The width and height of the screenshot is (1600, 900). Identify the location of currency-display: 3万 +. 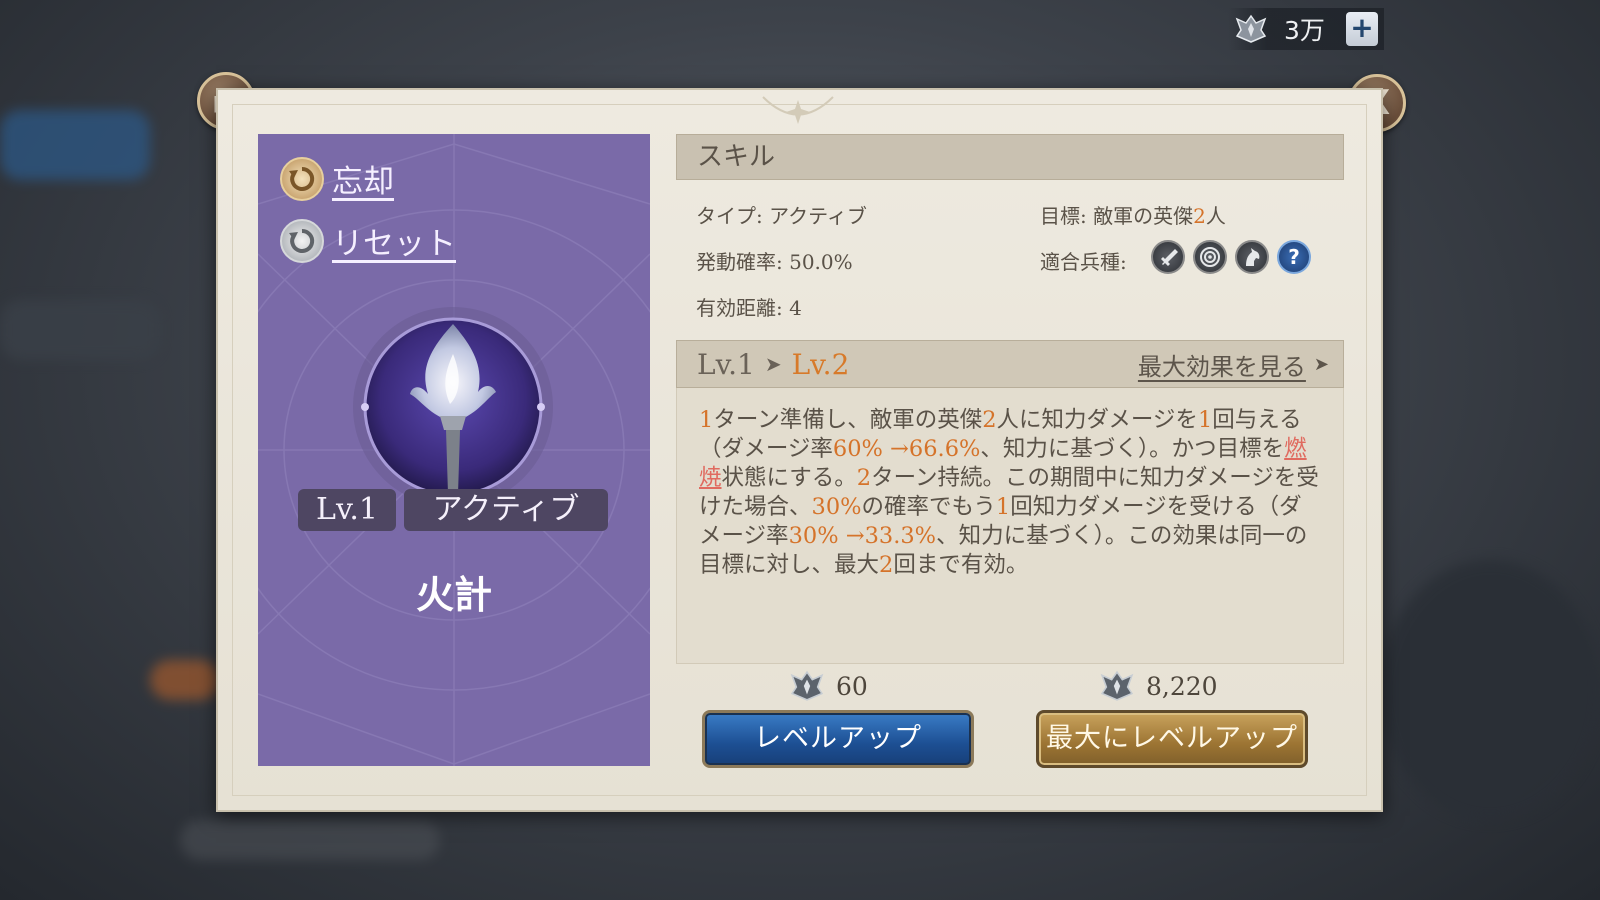
(1306, 29).